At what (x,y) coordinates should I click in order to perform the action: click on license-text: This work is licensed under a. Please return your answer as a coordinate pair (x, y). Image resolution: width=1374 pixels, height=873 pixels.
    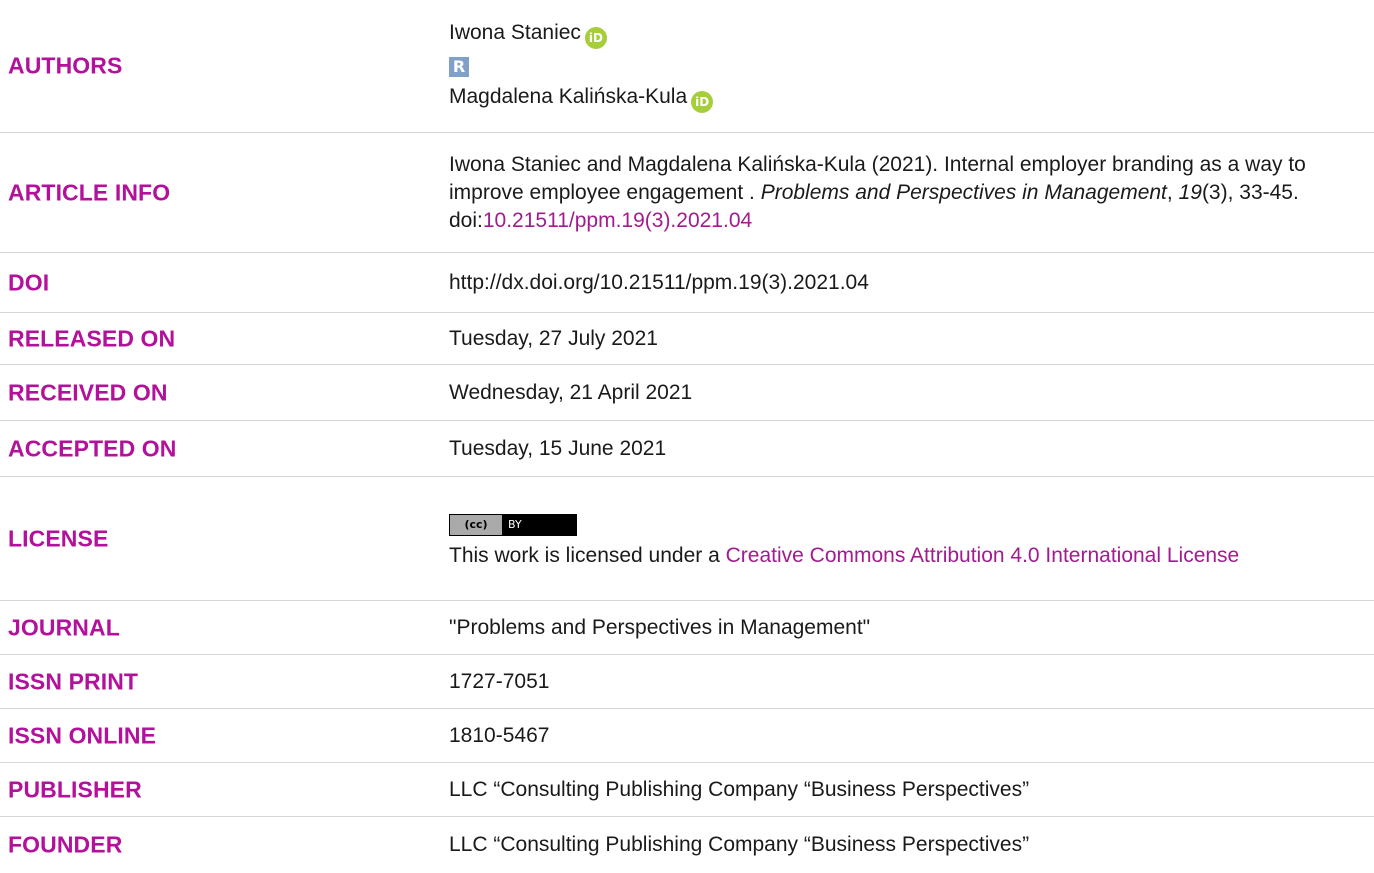
    Looking at the image, I should click on (587, 555).